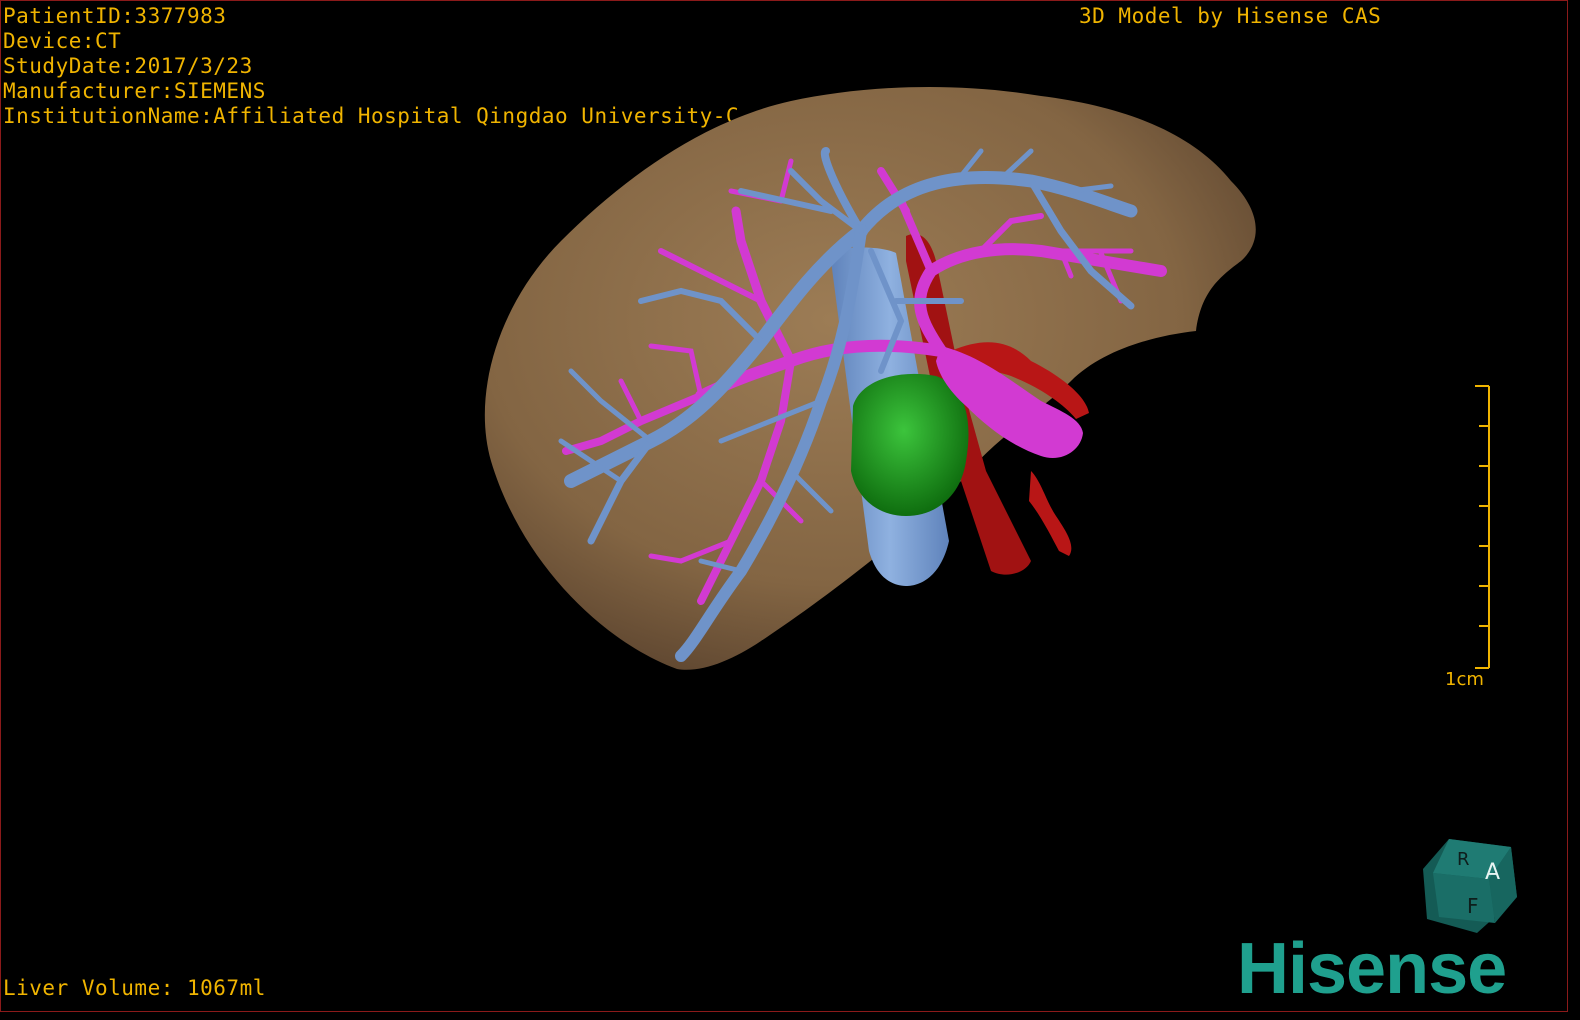 This screenshot has height=1020, width=1580. I want to click on scale-bar-label: 1cm, so click(1464, 679).